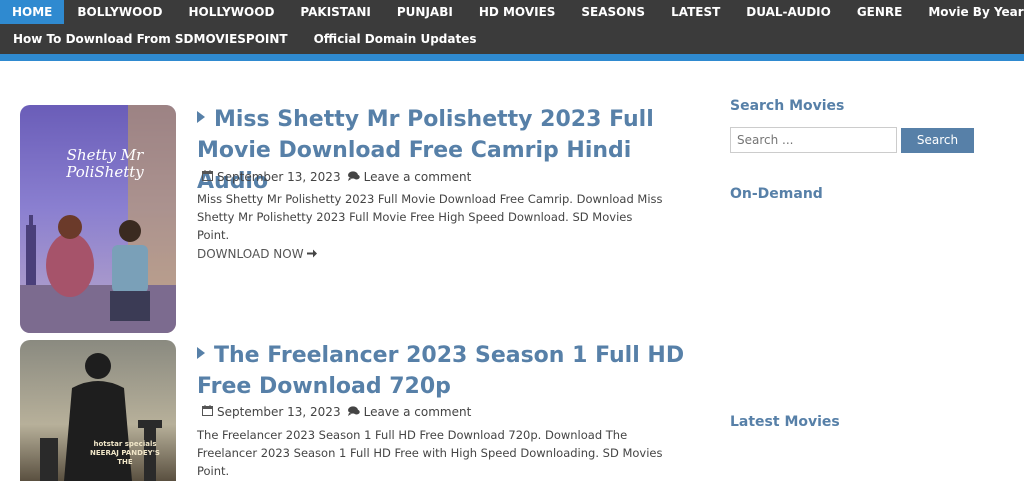 This screenshot has width=1024, height=481. What do you see at coordinates (512, 57) in the screenshot?
I see `nav-accent-bar` at bounding box center [512, 57].